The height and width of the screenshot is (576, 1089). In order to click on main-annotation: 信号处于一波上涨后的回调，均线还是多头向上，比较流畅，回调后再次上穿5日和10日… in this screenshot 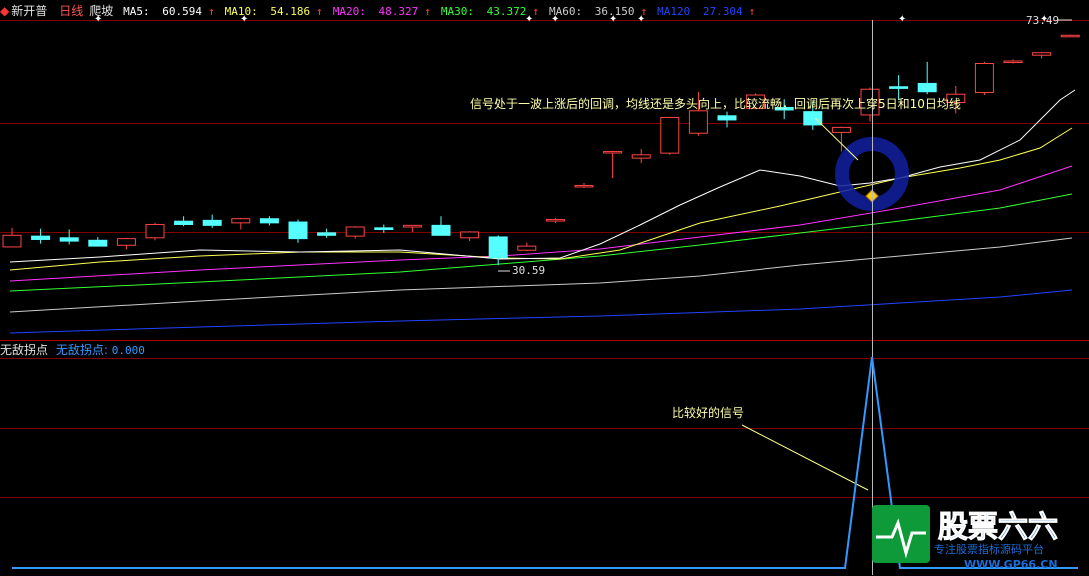, I will do `click(715, 103)`.